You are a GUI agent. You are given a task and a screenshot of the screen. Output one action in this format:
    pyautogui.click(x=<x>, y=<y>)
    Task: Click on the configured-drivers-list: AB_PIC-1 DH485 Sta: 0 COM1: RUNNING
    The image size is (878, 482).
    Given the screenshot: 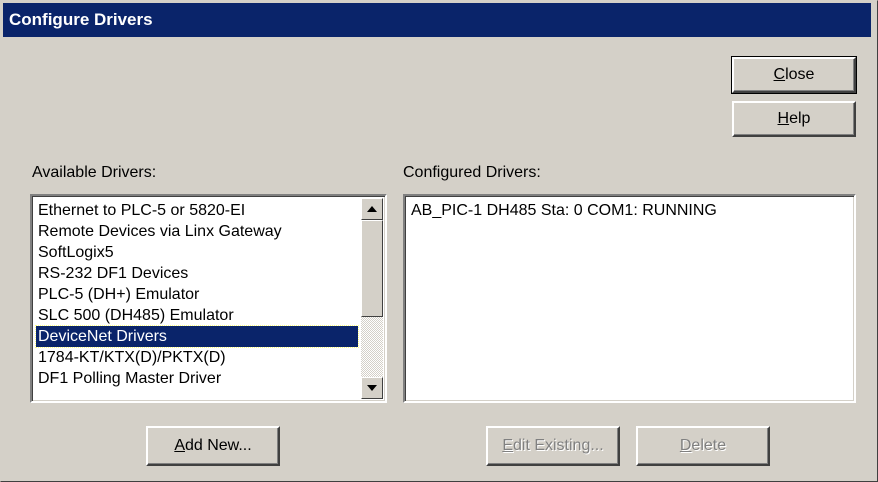 What is the action you would take?
    pyautogui.click(x=565, y=210)
    